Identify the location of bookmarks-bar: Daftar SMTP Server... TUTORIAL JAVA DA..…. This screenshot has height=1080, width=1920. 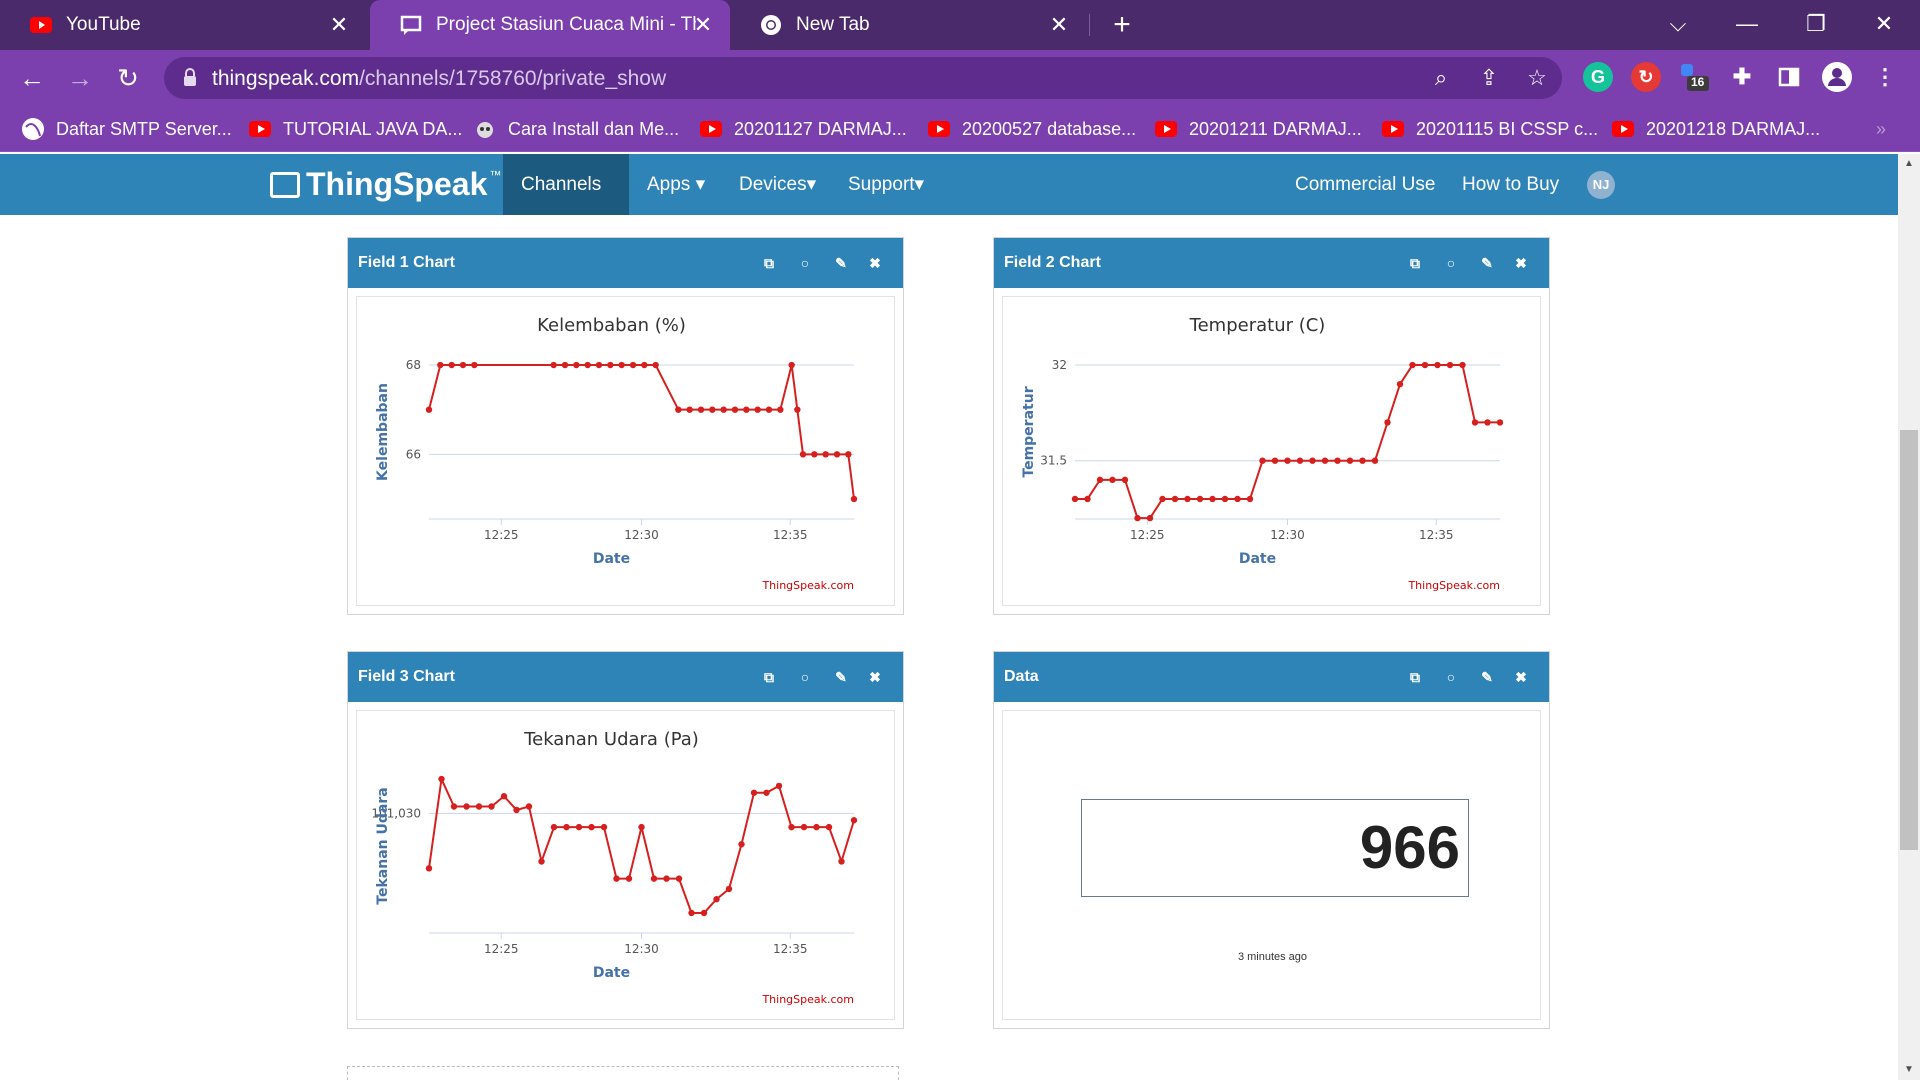
(960, 129).